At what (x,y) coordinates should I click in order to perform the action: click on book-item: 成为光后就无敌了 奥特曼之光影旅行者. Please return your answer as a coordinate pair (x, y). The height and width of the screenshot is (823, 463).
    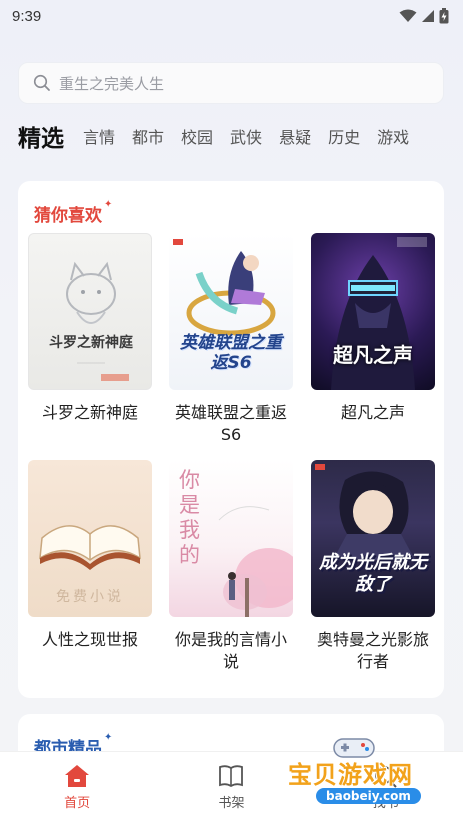
    Looking at the image, I should click on (373, 566).